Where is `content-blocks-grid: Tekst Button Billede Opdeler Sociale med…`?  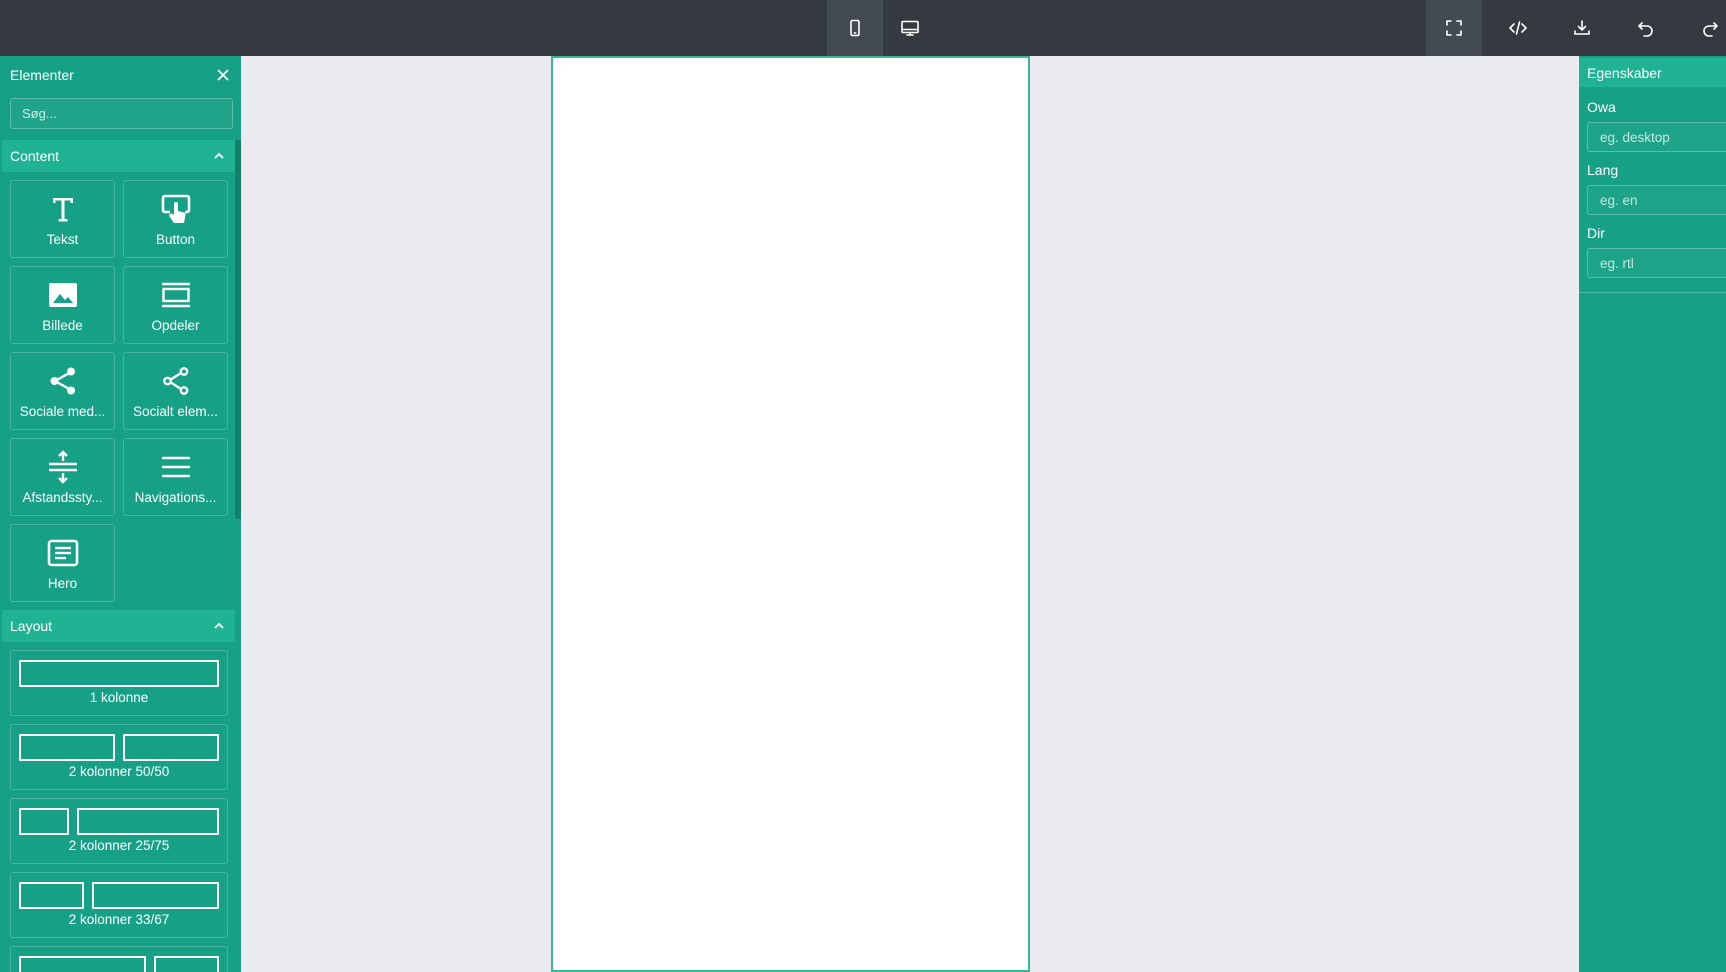
content-blocks-grid: Tekst Button Billede Opdeler Sociale med… is located at coordinates (118, 391).